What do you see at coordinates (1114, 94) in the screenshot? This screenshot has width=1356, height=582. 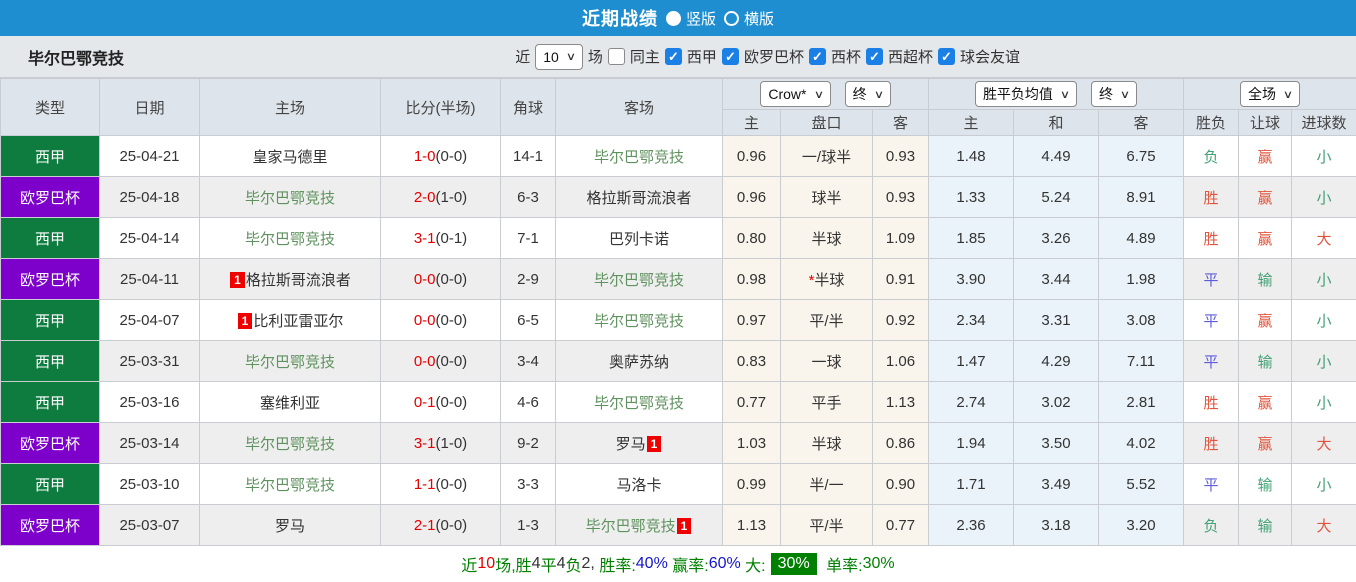 I see `avg-final-select: 终 ∨` at bounding box center [1114, 94].